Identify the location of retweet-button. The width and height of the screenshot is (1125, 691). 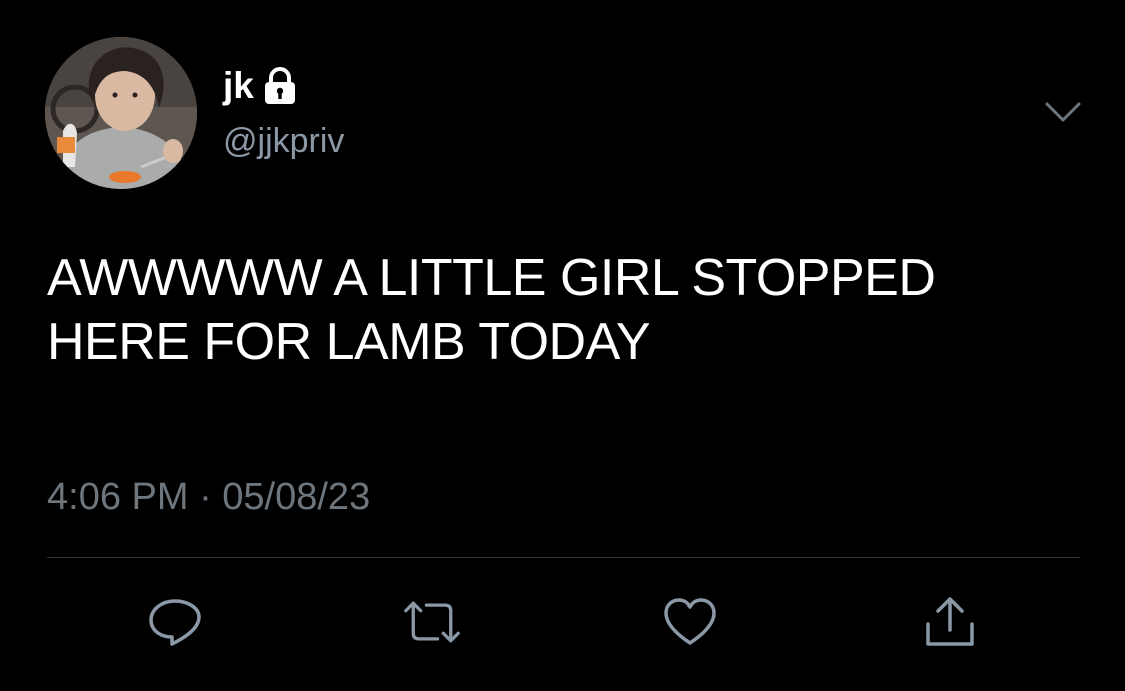
(432, 622).